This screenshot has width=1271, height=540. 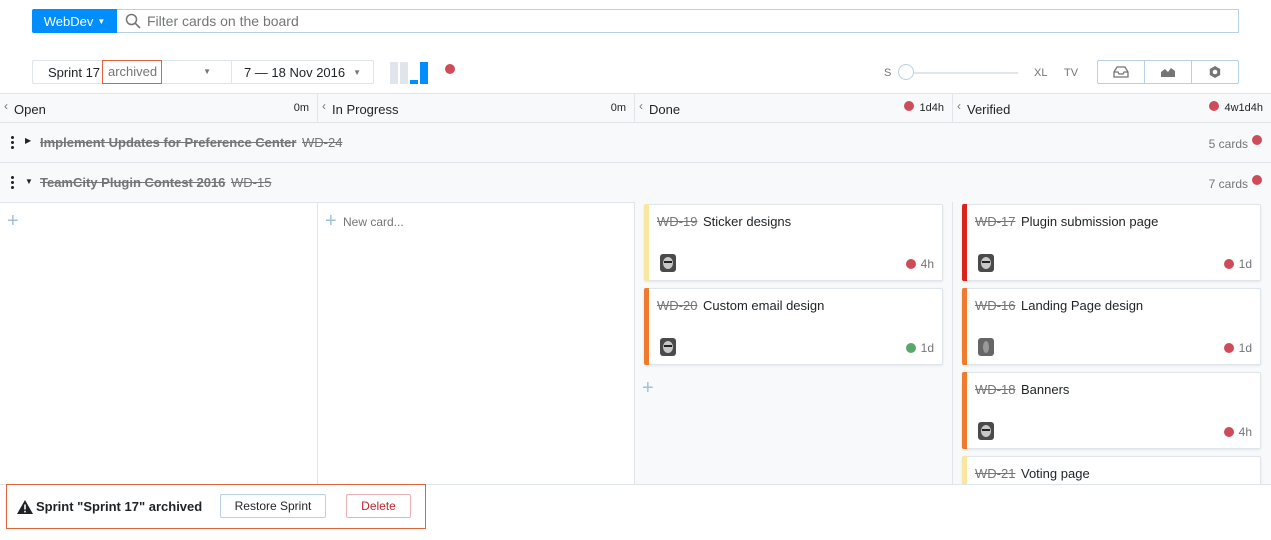 I want to click on tv-mode-label: TV, so click(x=1071, y=73).